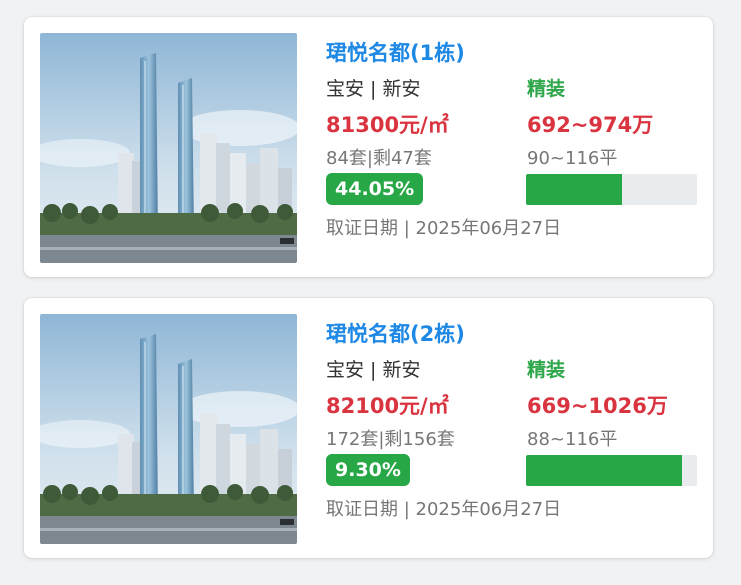 The width and height of the screenshot is (741, 585). I want to click on sold-percent-badge: 44.05%, so click(375, 189).